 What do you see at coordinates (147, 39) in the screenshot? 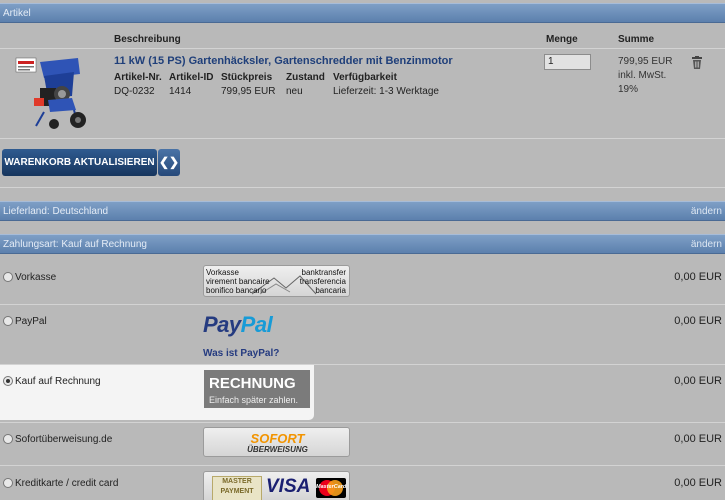
I see `header-beschreibung: Beschreibung` at bounding box center [147, 39].